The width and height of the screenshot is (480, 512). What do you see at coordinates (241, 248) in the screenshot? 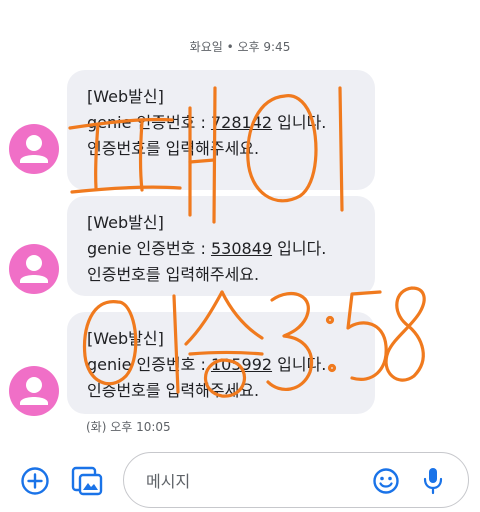
I see `verification-code: 530849` at bounding box center [241, 248].